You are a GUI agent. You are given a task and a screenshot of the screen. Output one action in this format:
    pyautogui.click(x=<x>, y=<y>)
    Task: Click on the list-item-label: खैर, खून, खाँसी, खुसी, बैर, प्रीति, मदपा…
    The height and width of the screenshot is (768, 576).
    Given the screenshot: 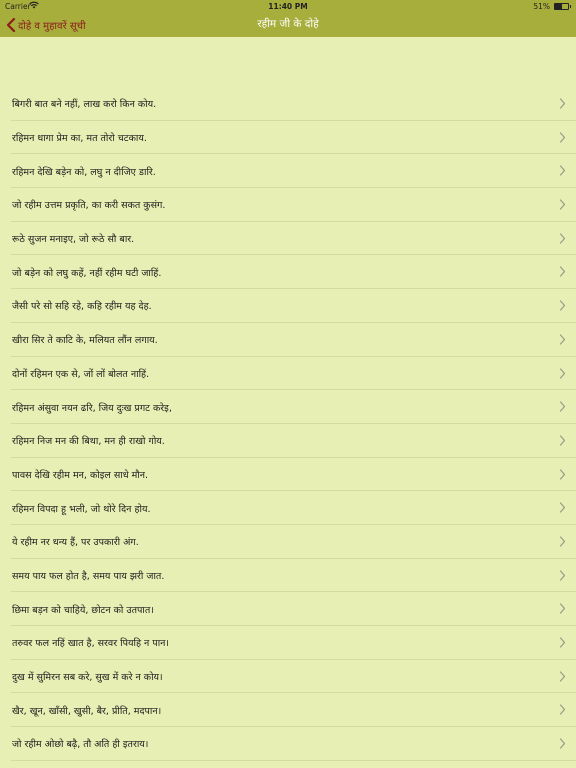 What is the action you would take?
    pyautogui.click(x=87, y=711)
    